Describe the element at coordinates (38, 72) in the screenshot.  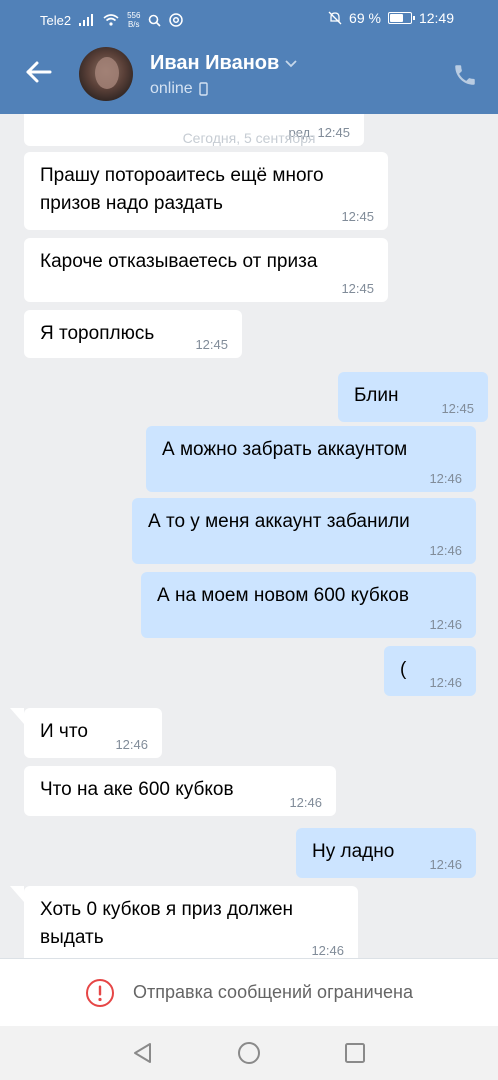
I see `back-arrow-icon` at that location.